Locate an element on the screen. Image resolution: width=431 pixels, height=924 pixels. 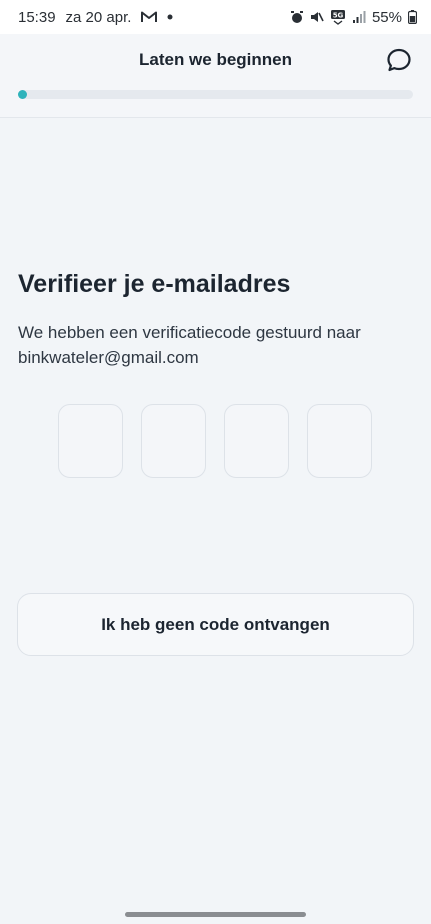
svg-text: 5G is located at coordinates (338, 16).